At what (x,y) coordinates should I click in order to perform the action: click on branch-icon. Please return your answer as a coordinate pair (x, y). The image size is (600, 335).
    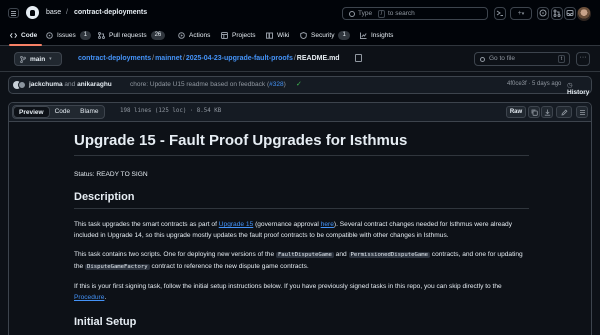
    Looking at the image, I should click on (23, 59).